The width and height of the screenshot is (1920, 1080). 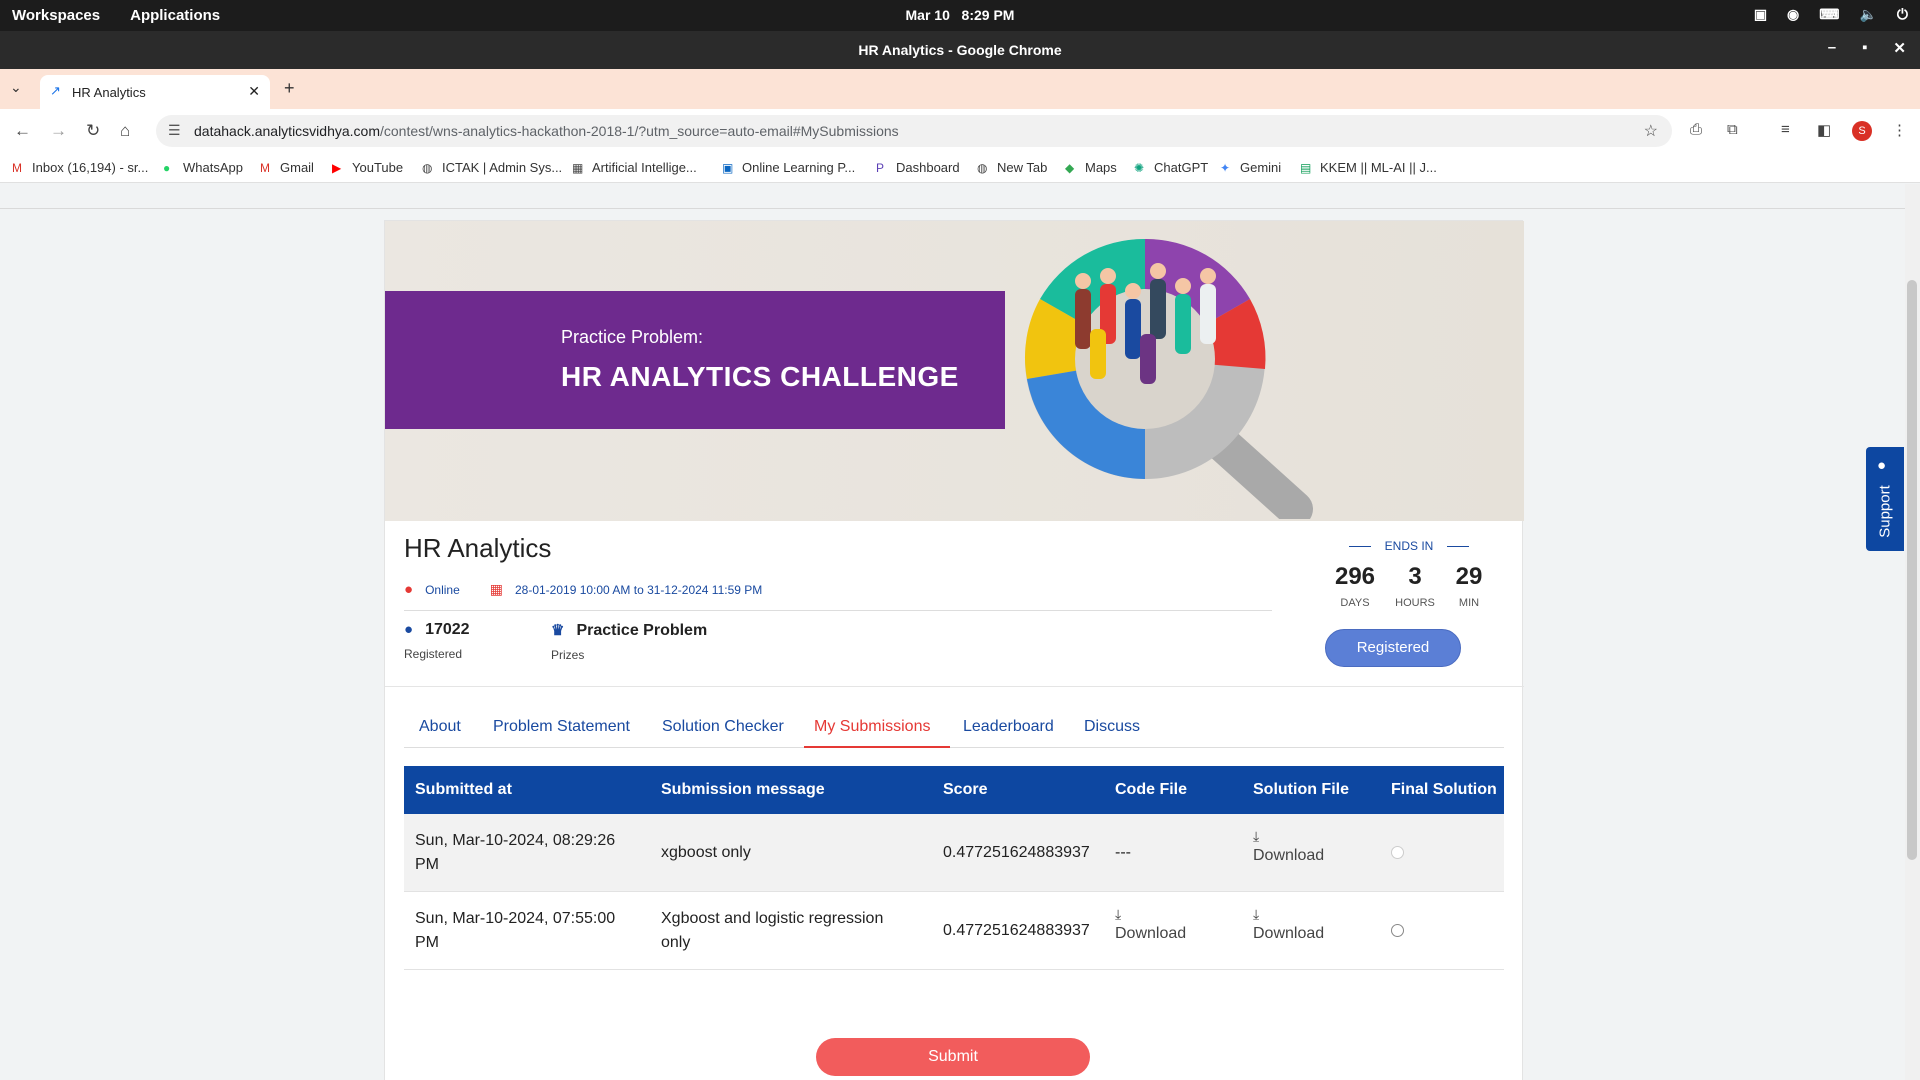 What do you see at coordinates (1862, 131) in the screenshot?
I see `profile-avatar: S` at bounding box center [1862, 131].